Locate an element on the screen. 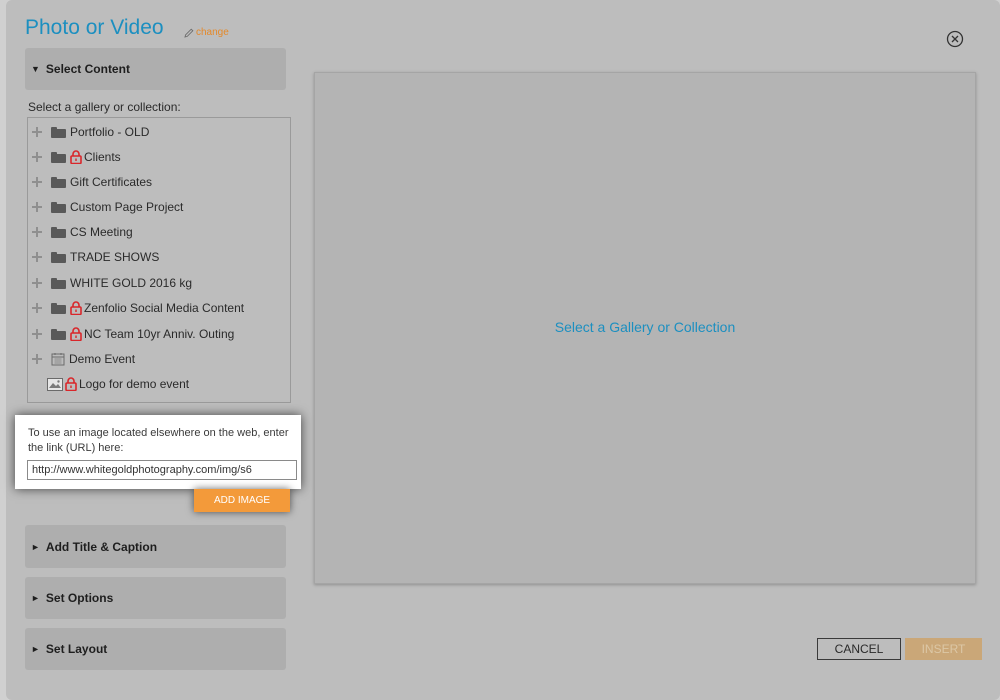 The width and height of the screenshot is (1000, 700). tree-item-gift-certificates: Gift Certificates is located at coordinates (90, 182).